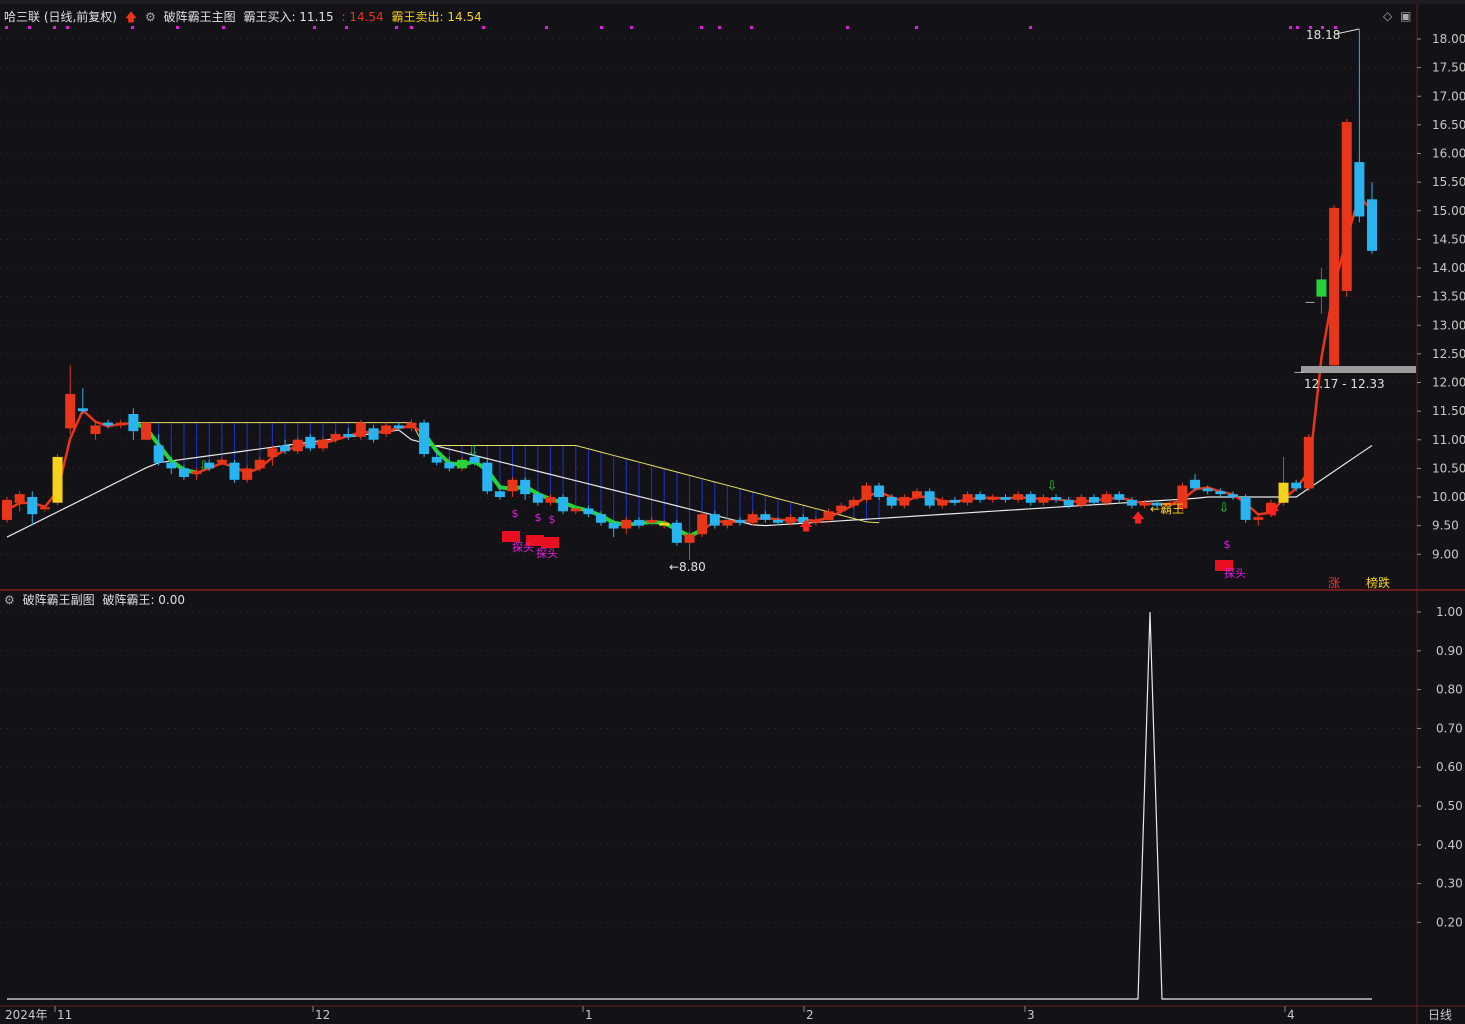  Describe the element at coordinates (1448, 325) in the screenshot. I see `price-tick-label: 13.00` at that location.